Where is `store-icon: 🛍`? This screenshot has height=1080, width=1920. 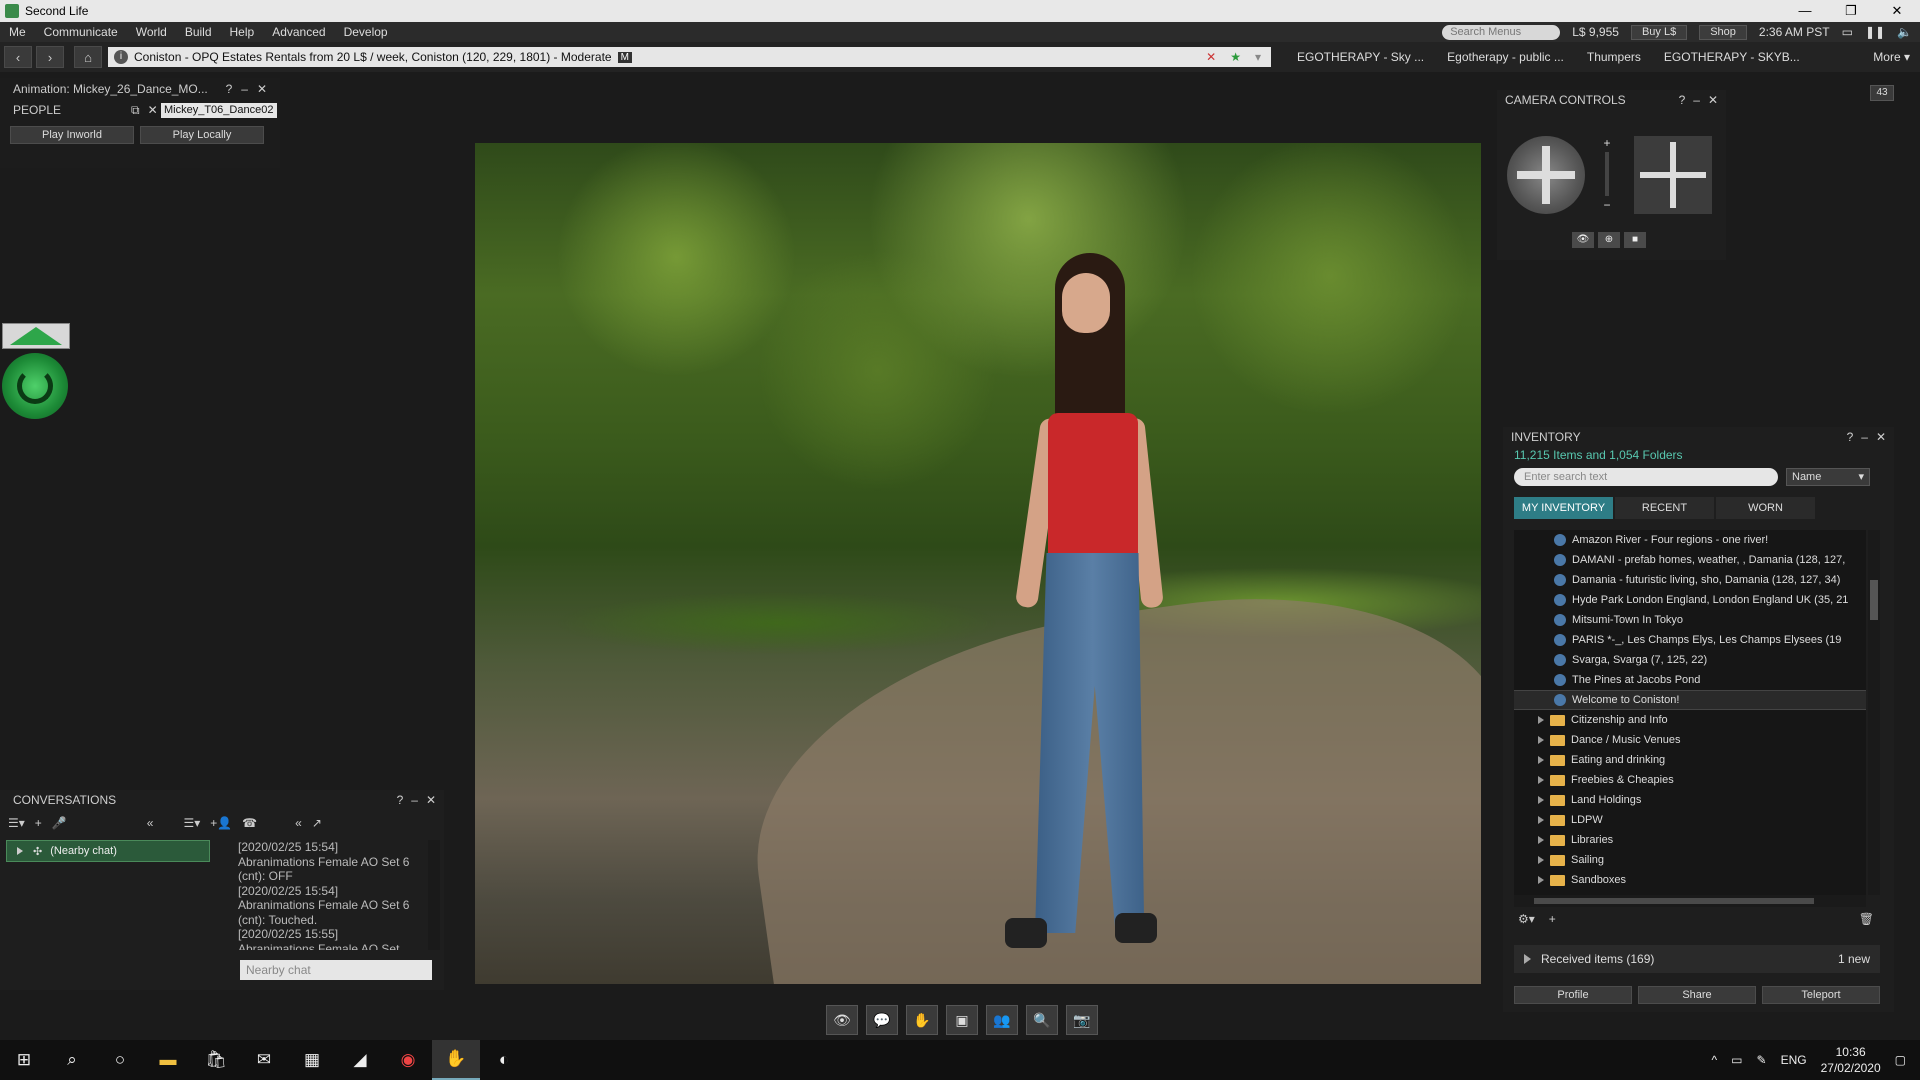
store-icon: 🛍 is located at coordinates (216, 1060).